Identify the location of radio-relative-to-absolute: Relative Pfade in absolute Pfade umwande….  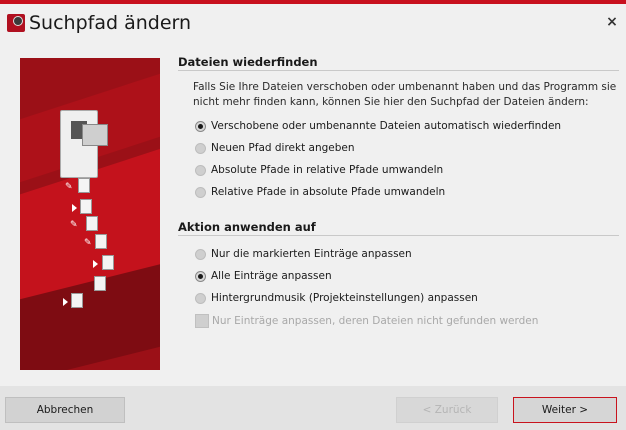
(320, 192).